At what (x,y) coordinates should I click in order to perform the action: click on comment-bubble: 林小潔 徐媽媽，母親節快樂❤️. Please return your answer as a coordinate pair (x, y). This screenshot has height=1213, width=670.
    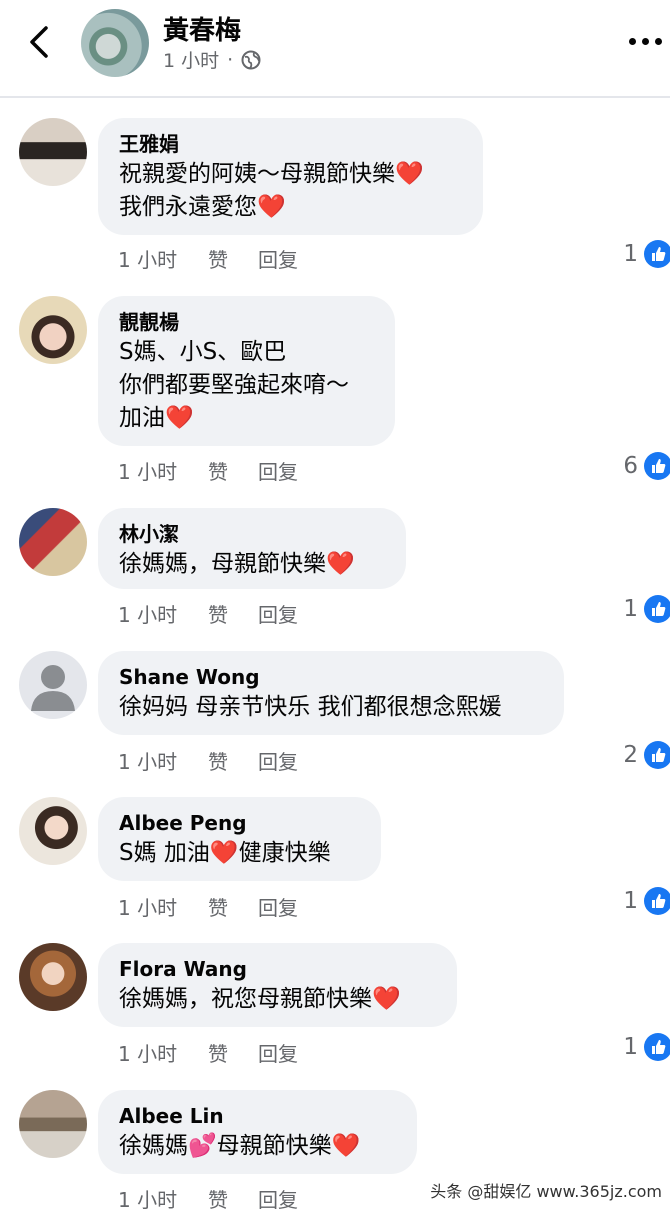
    Looking at the image, I should click on (252, 548).